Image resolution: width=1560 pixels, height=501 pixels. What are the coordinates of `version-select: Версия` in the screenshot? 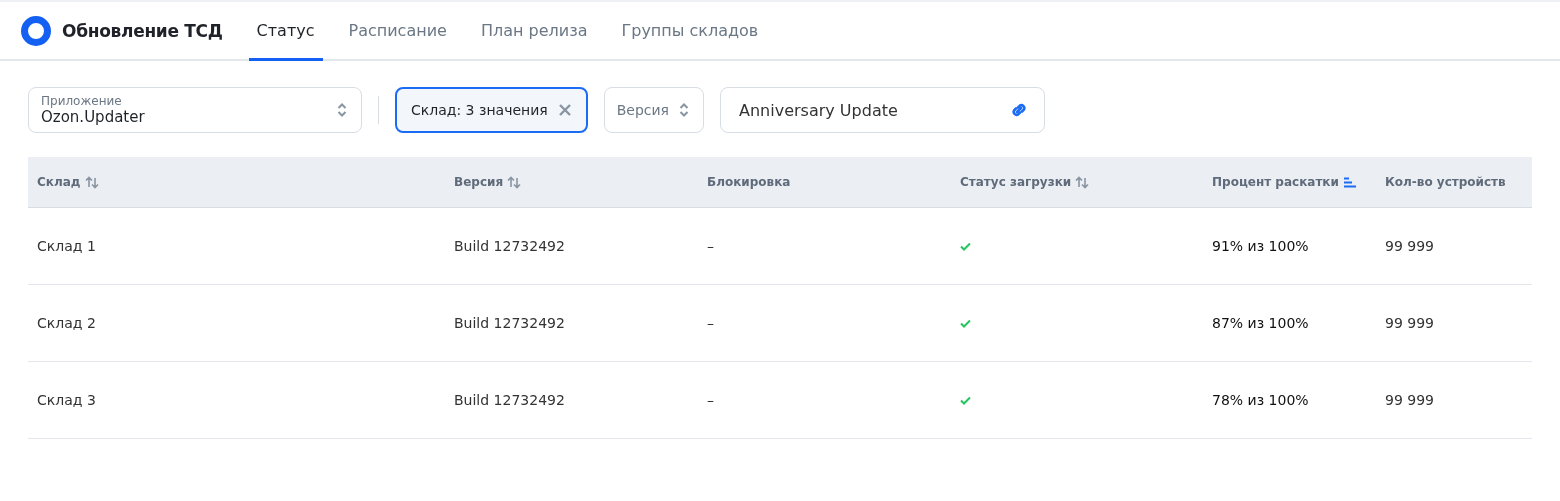 It's located at (654, 110).